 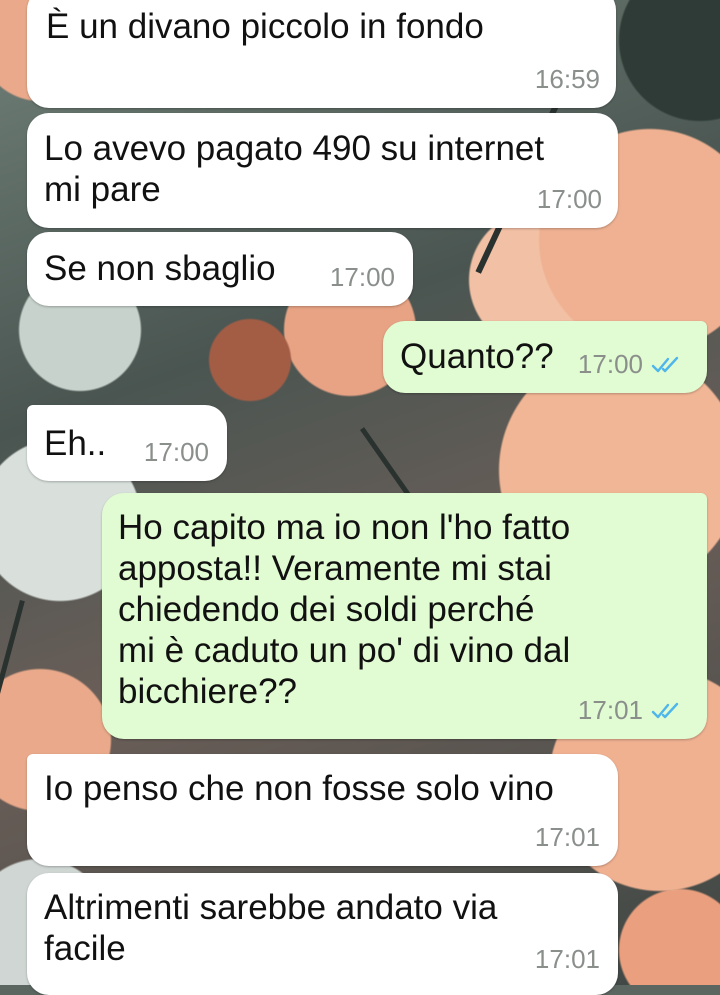 I want to click on message-time: 16:59, so click(x=567, y=79).